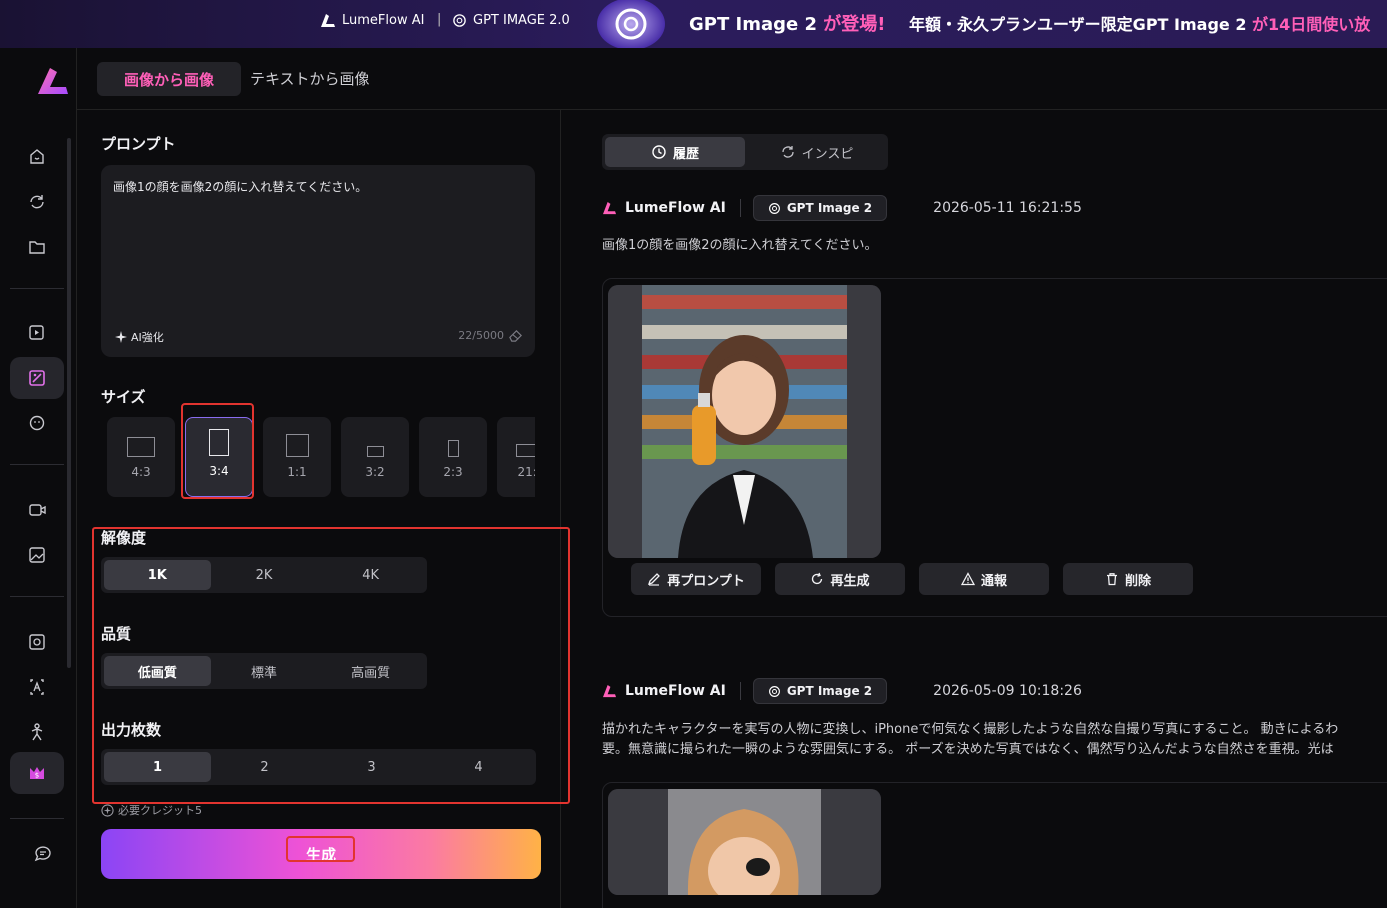 This screenshot has width=1387, height=908. I want to click on size-option-label: 4:3, so click(141, 472).